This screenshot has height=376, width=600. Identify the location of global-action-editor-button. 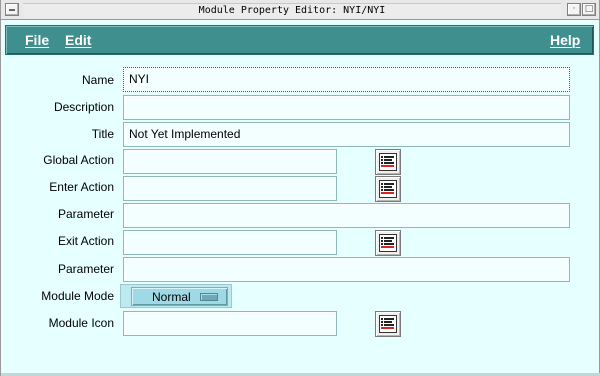
(388, 162).